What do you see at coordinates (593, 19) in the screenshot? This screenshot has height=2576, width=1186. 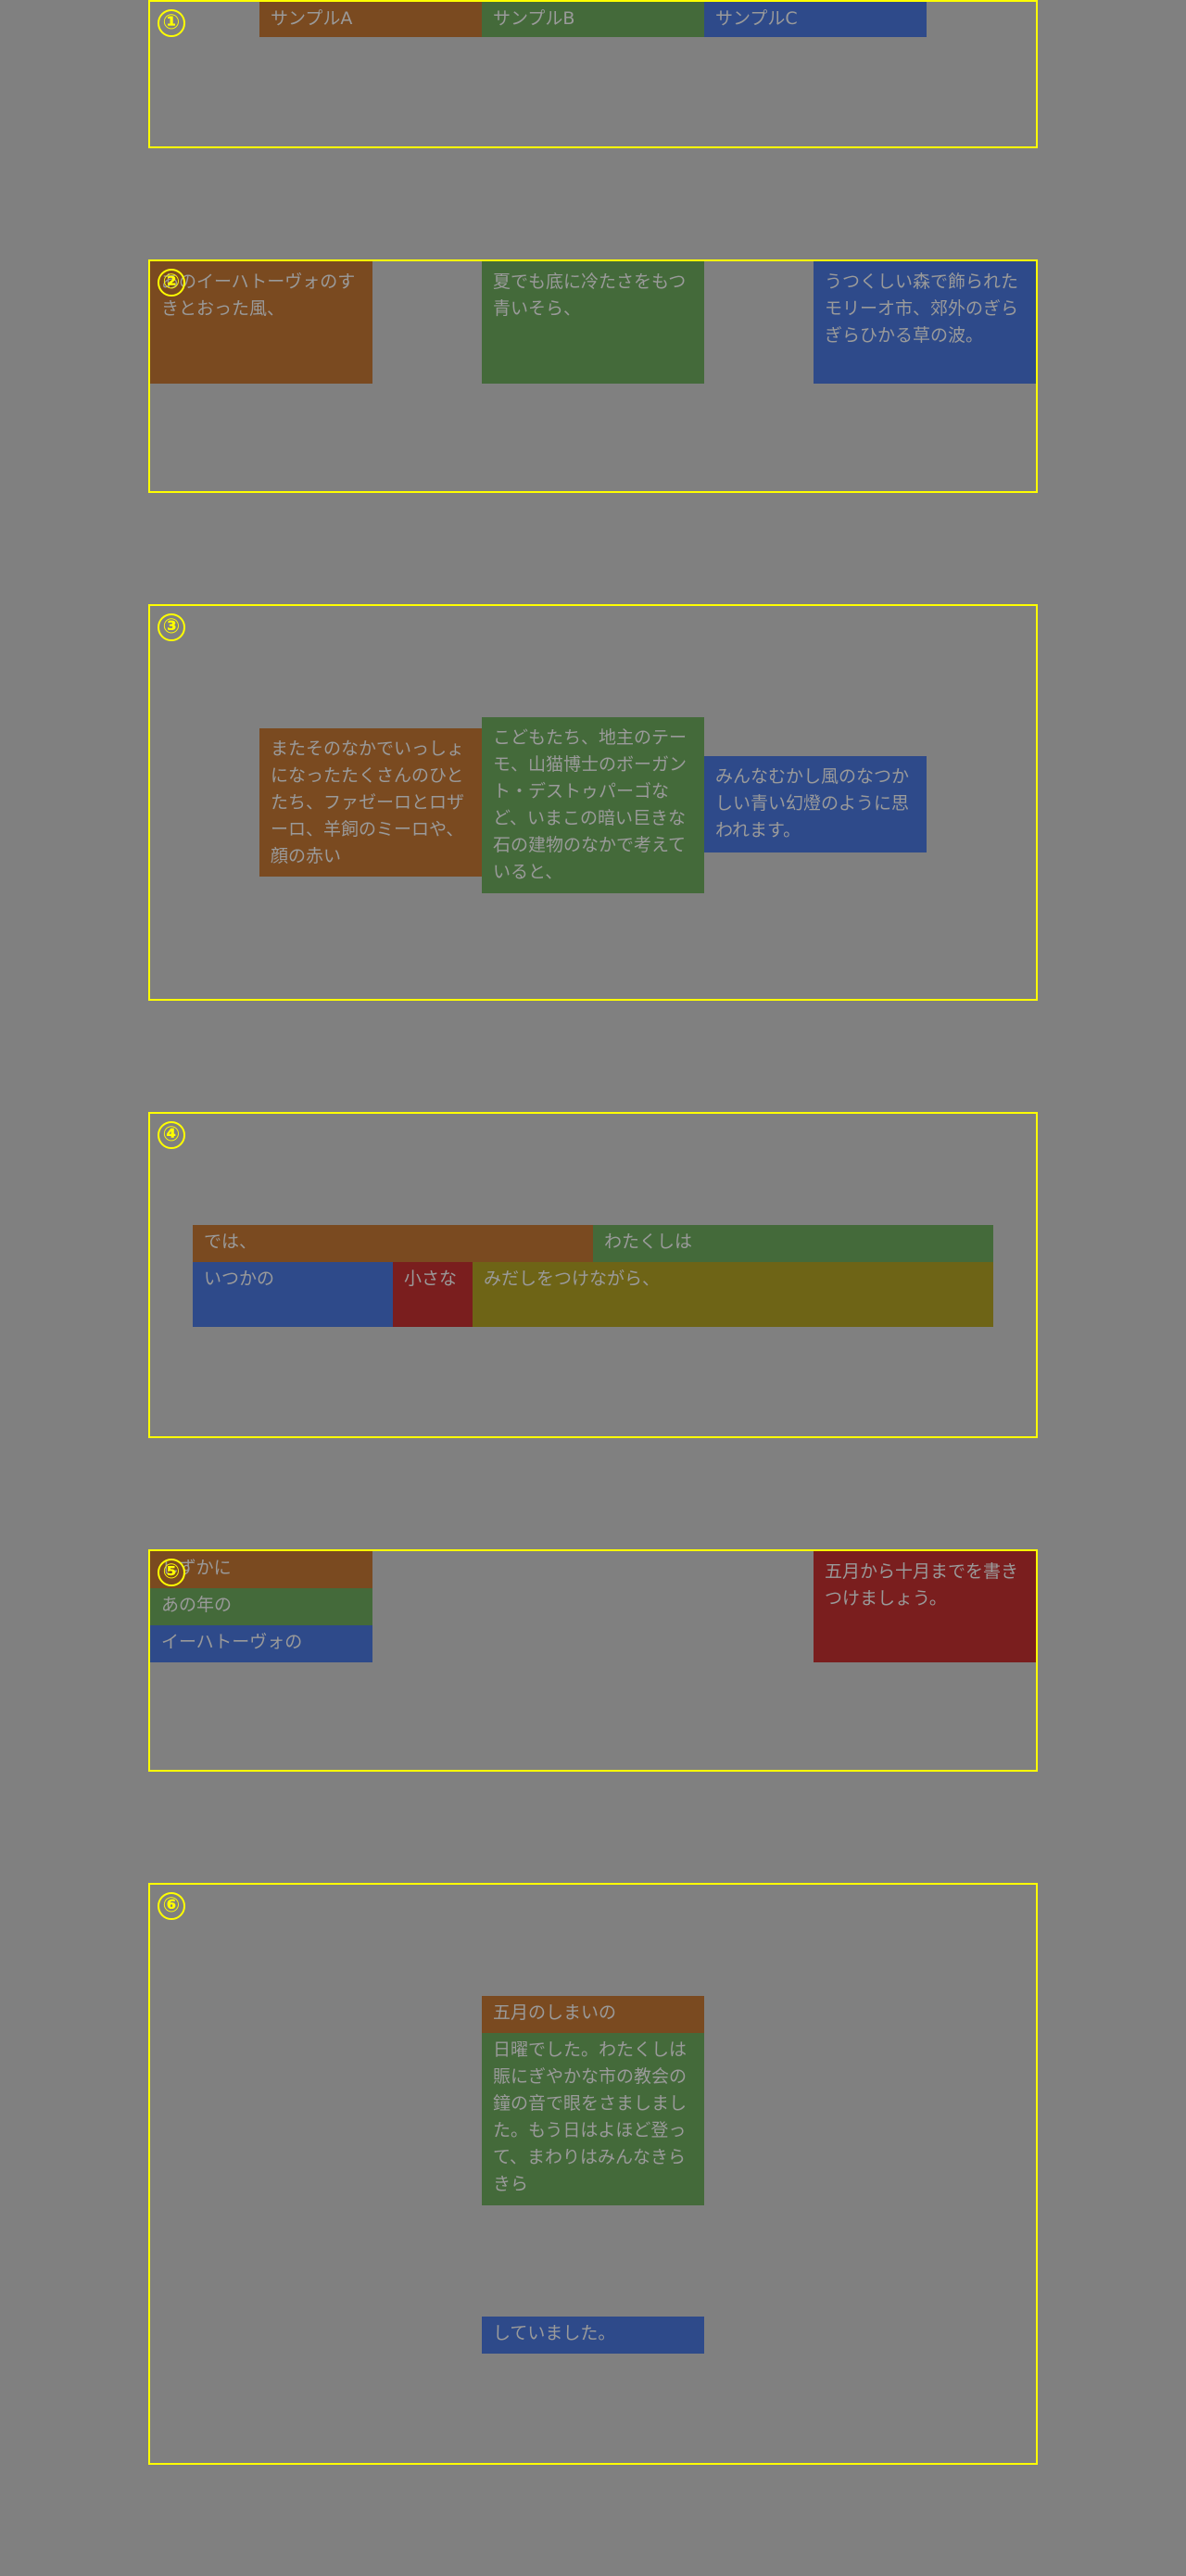 I see `sample-b-box: サンプルB` at bounding box center [593, 19].